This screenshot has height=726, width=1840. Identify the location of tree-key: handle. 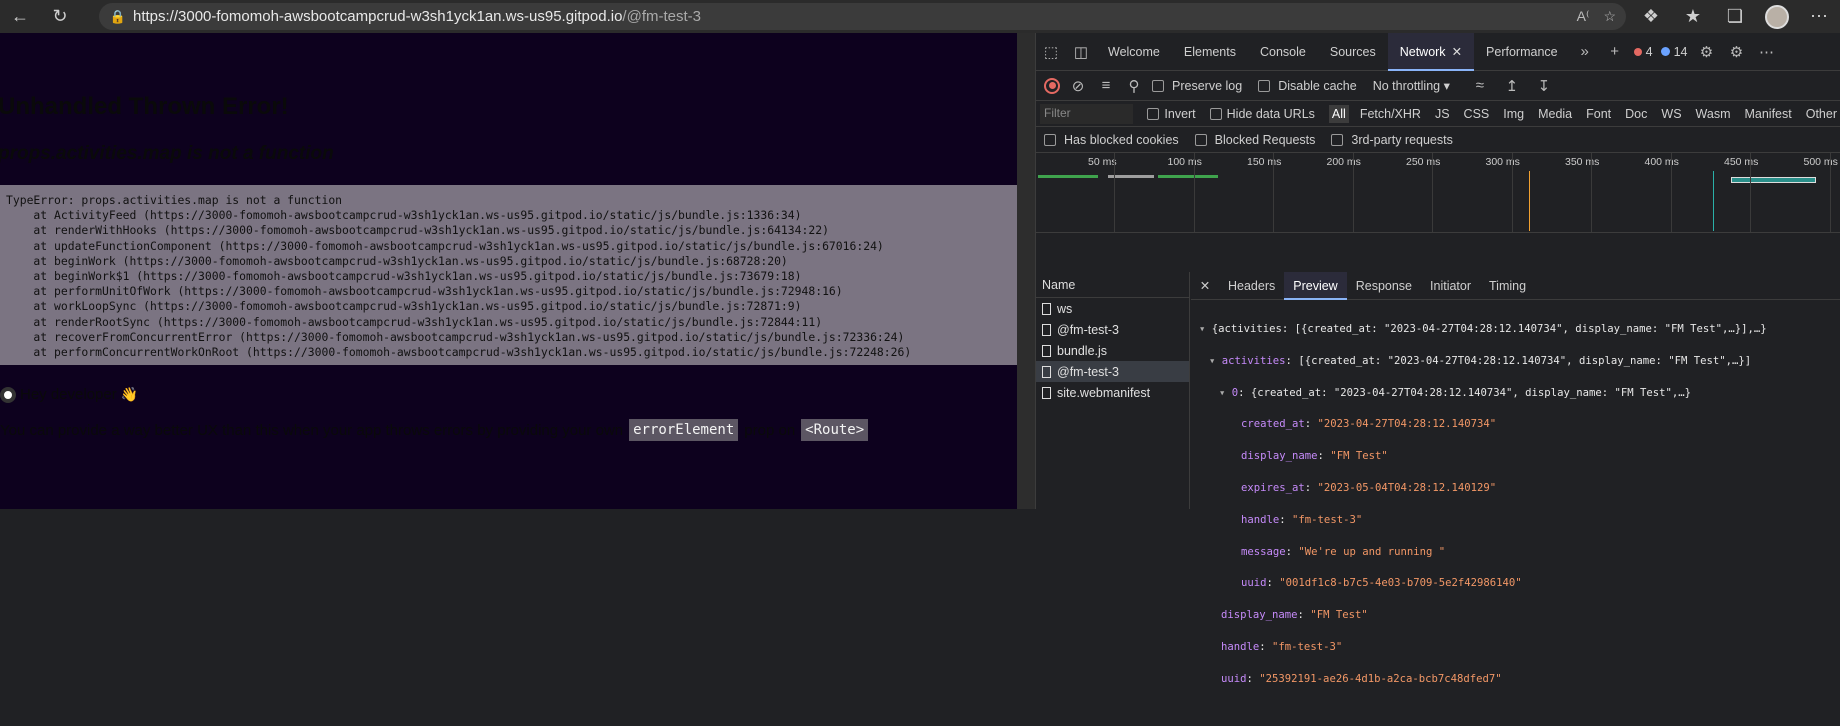
(1260, 519).